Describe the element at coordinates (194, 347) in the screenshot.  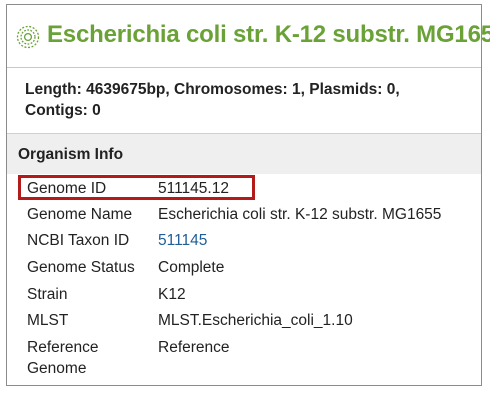
I see `reference-genome-value: Reference` at that location.